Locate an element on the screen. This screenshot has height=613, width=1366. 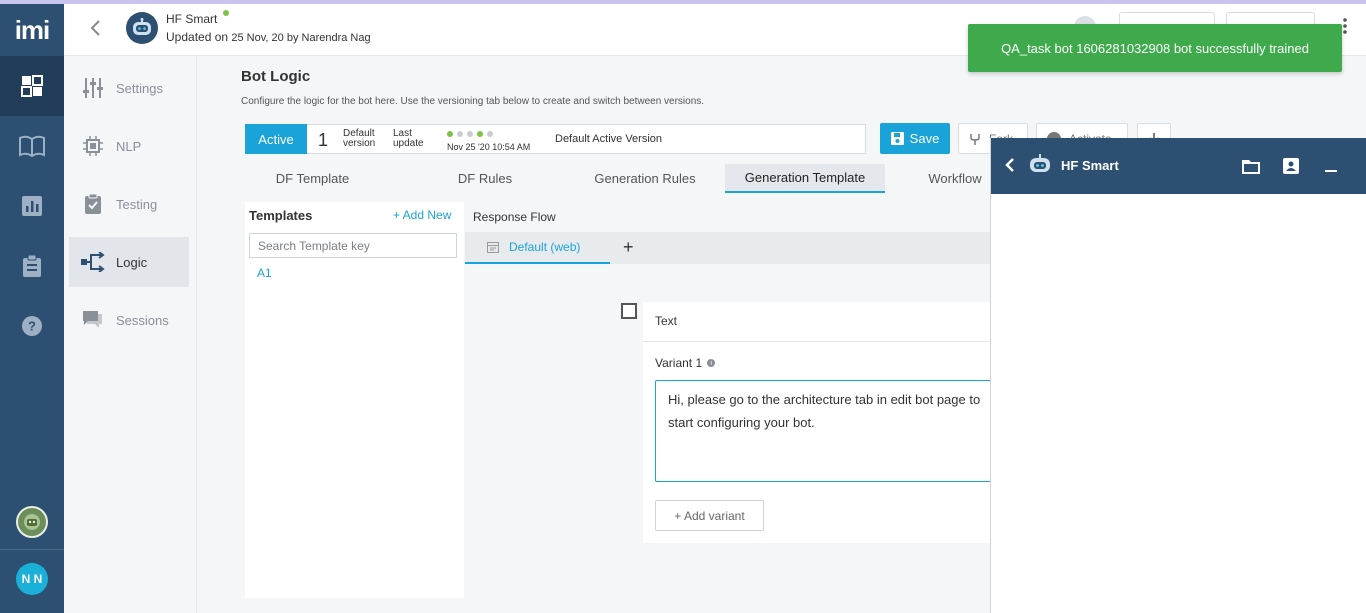
template-search-input is located at coordinates (353, 245).